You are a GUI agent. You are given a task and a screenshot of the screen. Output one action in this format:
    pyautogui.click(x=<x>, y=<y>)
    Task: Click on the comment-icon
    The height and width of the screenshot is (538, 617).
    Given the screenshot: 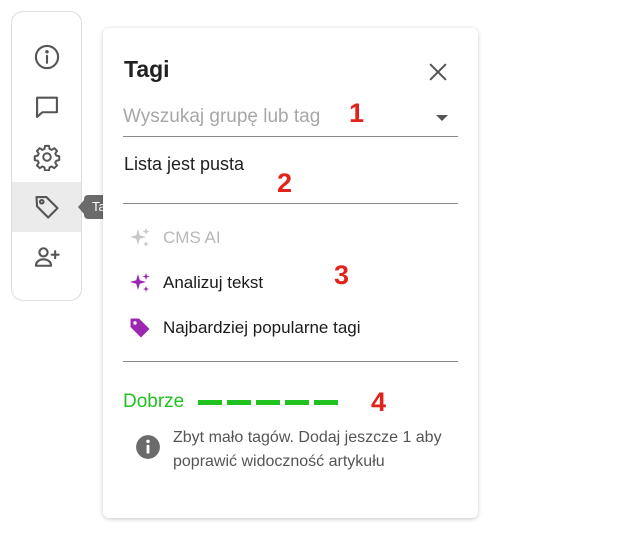 What is the action you would take?
    pyautogui.click(x=46, y=107)
    